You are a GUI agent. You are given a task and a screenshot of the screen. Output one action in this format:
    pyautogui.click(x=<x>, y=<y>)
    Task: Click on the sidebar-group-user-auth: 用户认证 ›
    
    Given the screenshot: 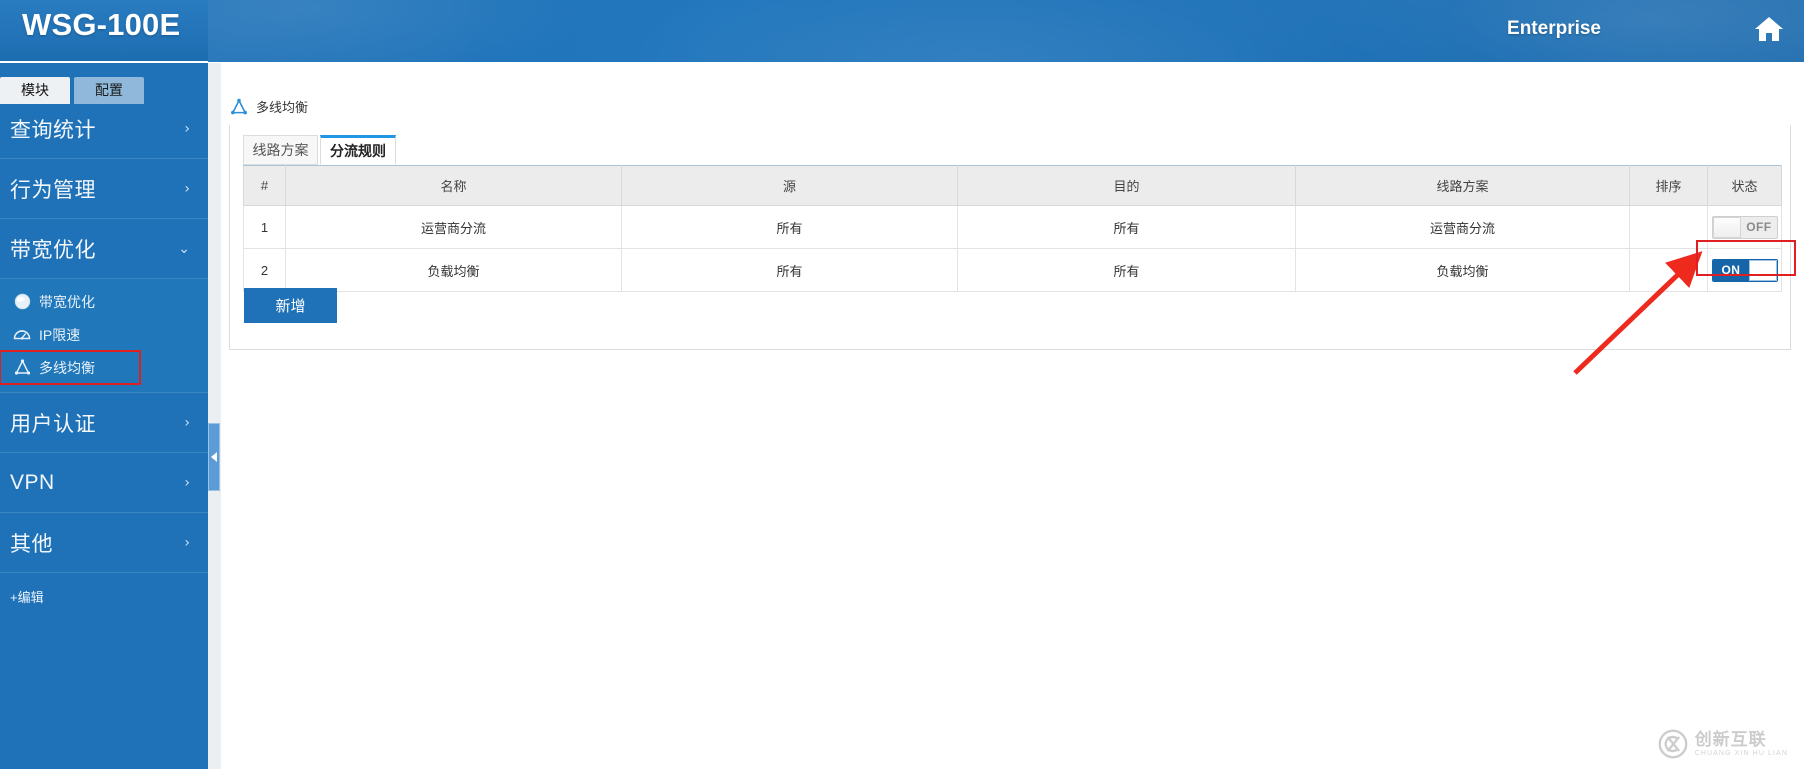 What is the action you would take?
    pyautogui.click(x=104, y=423)
    